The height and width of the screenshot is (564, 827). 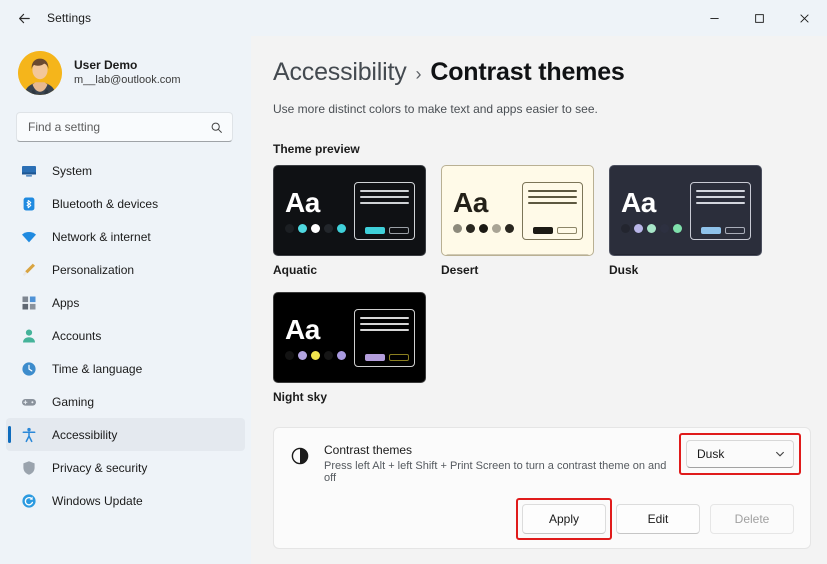 What do you see at coordinates (804, 18) in the screenshot?
I see `close-button` at bounding box center [804, 18].